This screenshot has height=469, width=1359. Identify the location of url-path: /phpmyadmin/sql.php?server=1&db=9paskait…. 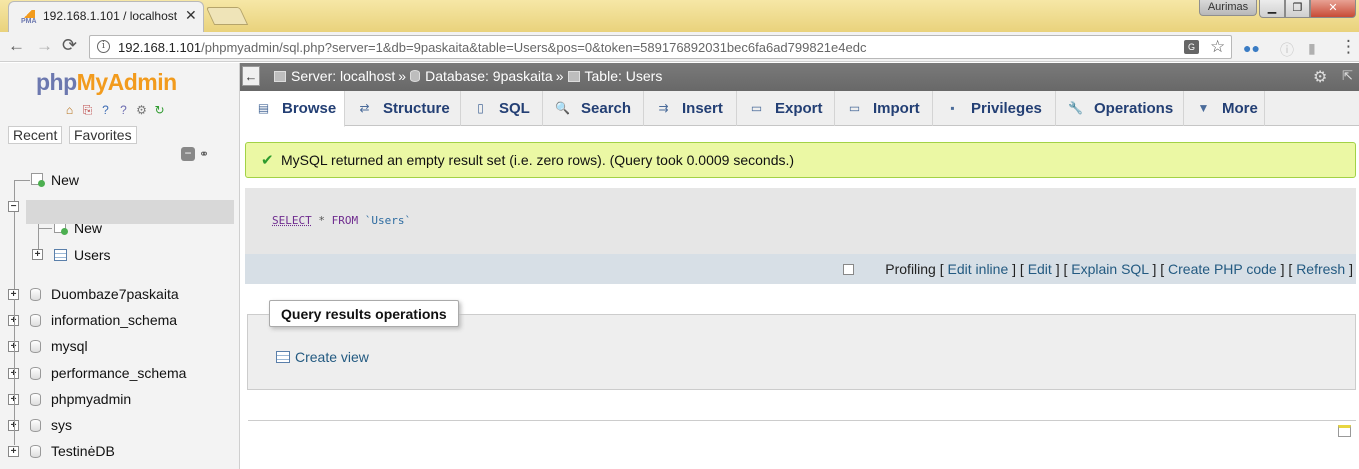
(534, 47).